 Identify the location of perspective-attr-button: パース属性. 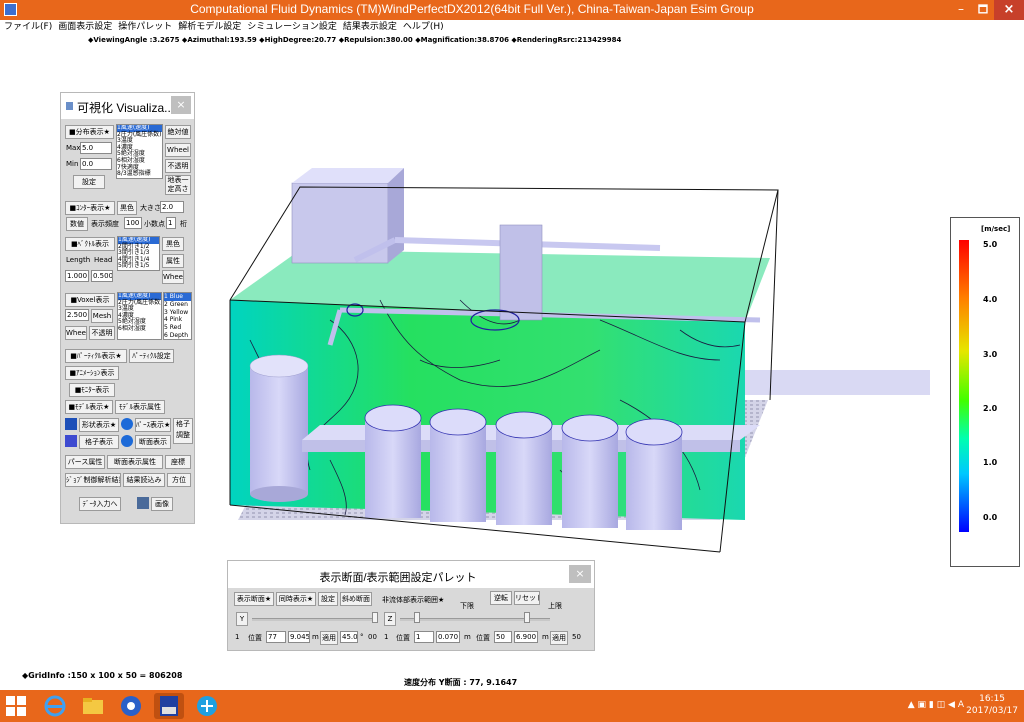
(85, 462).